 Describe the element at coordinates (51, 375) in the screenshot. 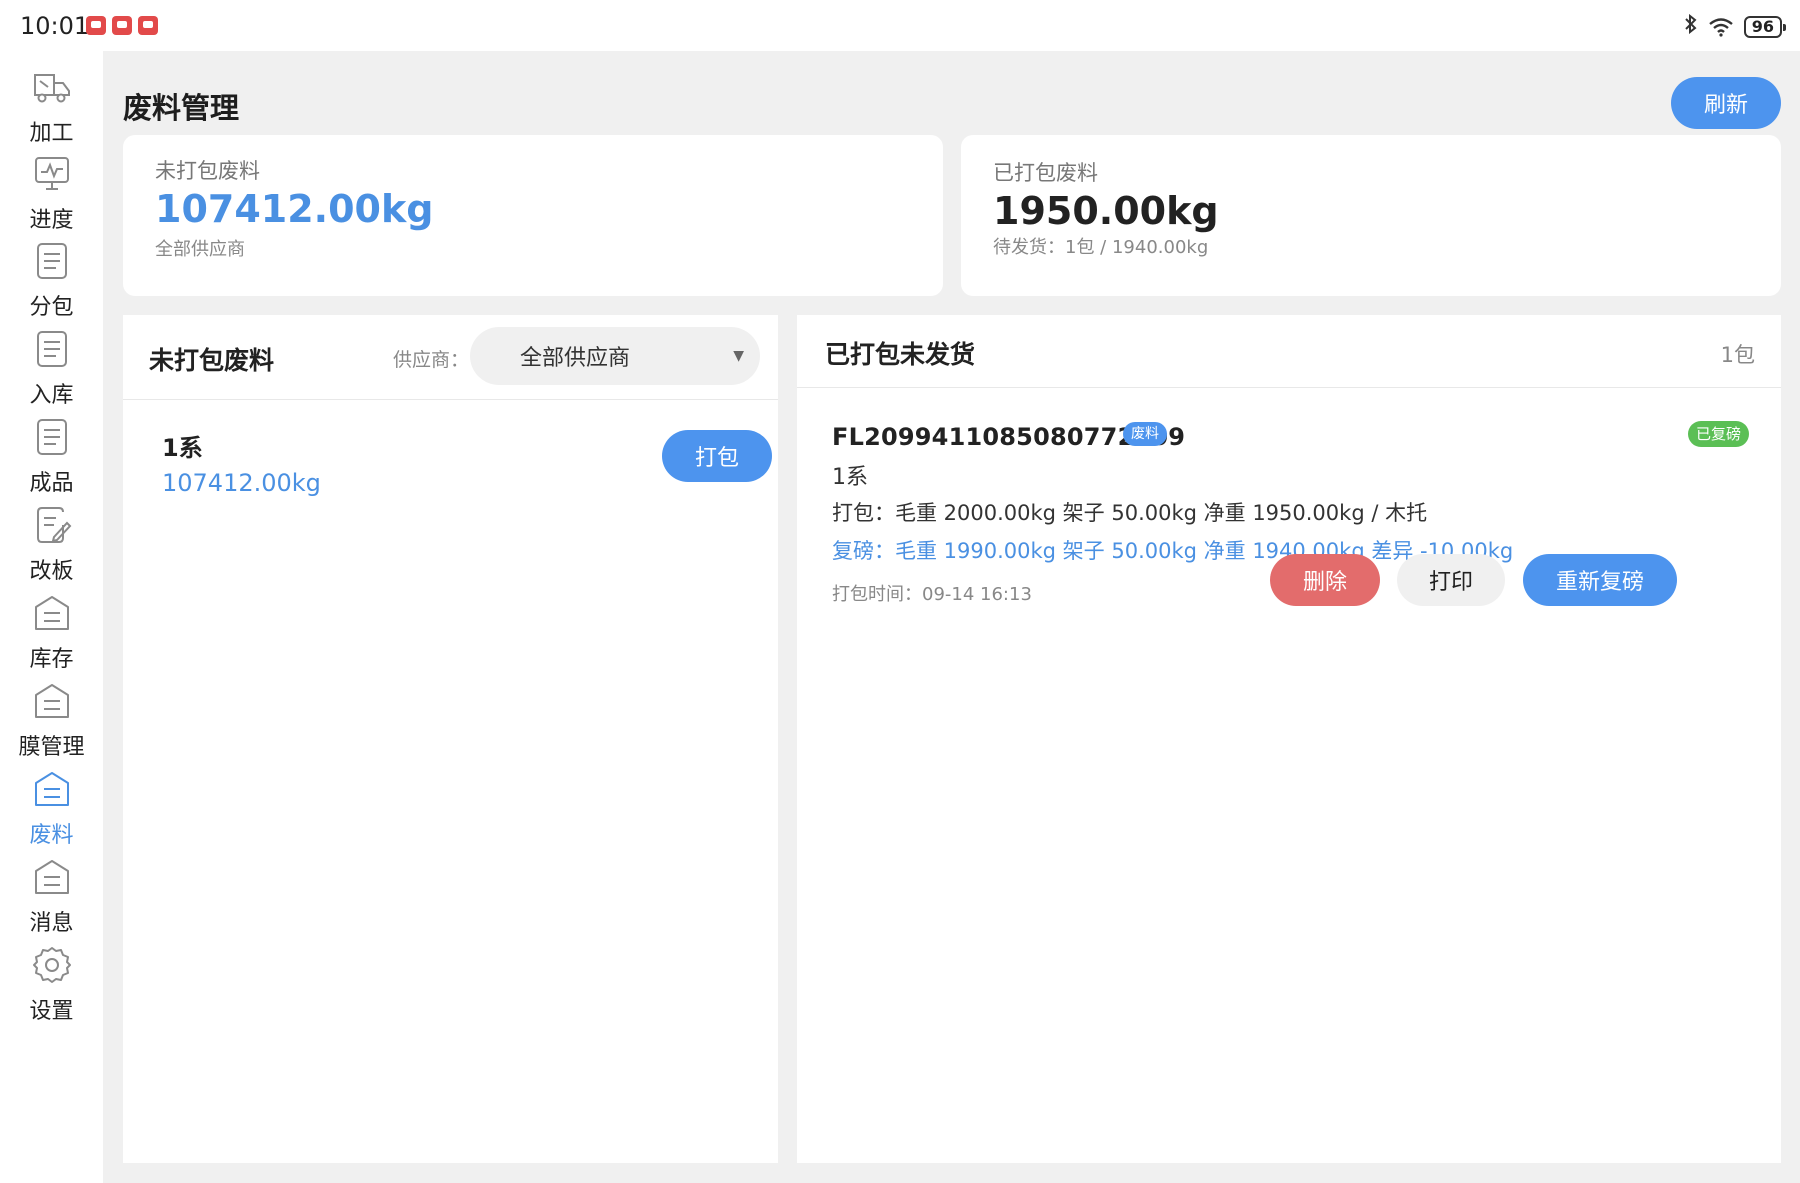

I see `sidebar-item: 入库` at that location.